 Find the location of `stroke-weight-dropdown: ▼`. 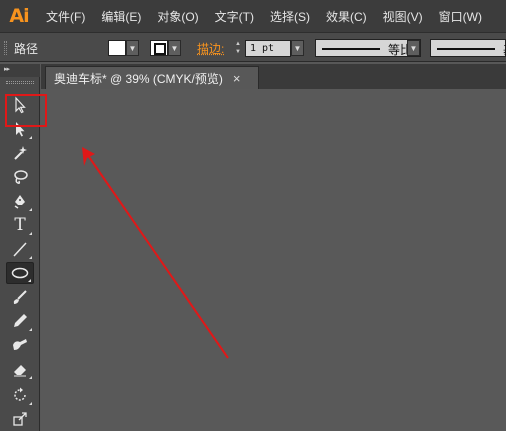

stroke-weight-dropdown: ▼ is located at coordinates (297, 48).